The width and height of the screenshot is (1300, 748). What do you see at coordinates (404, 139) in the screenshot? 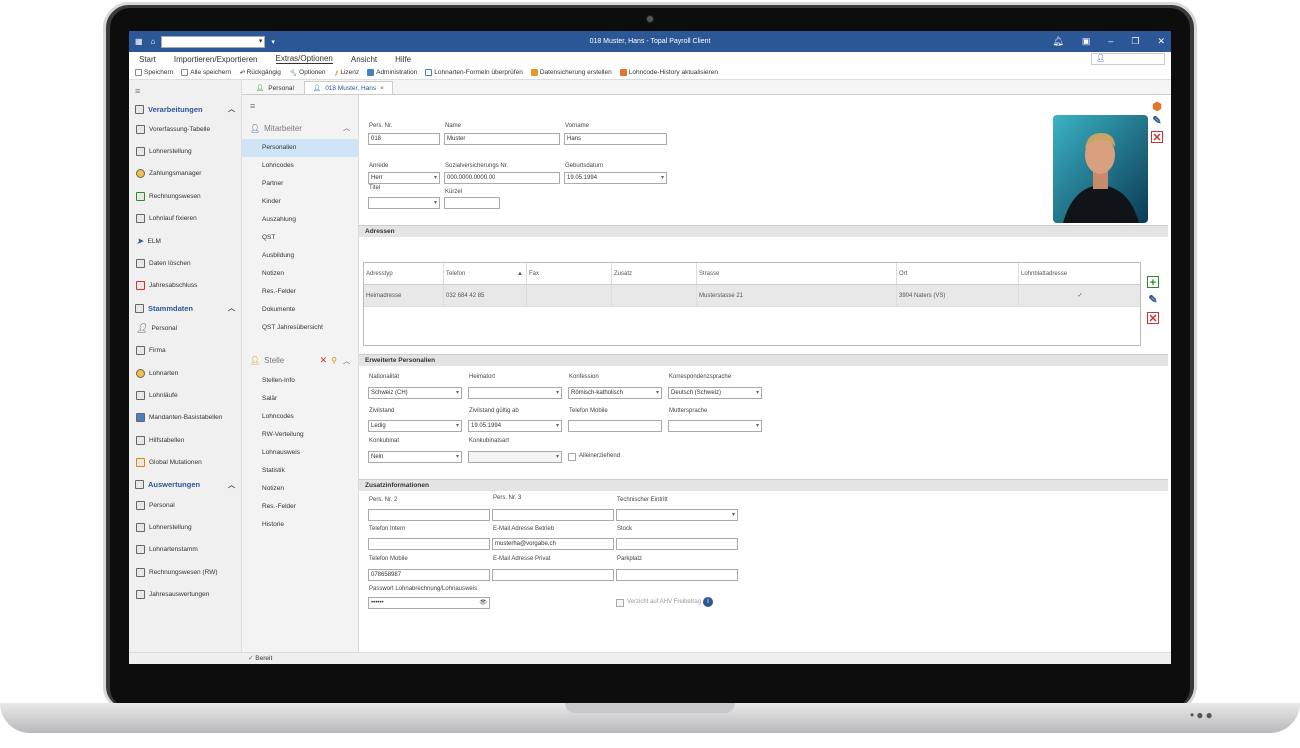
I see `pers-nr-field: 018` at bounding box center [404, 139].